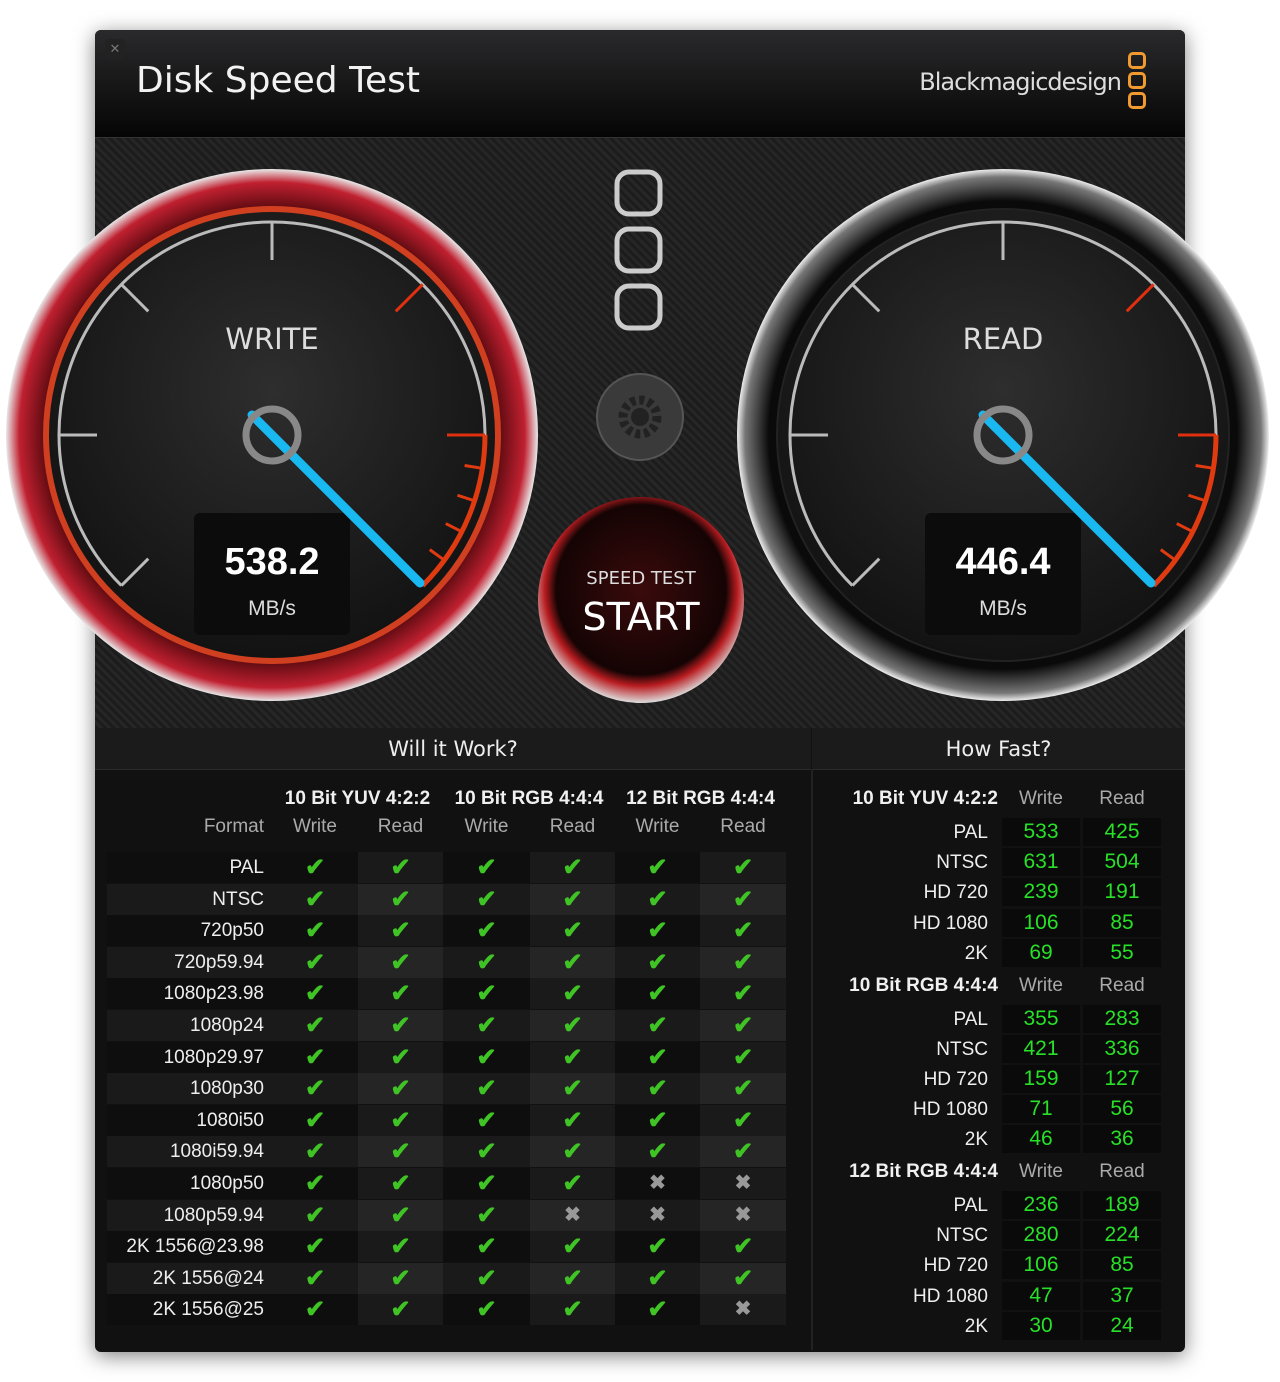  What do you see at coordinates (227, 1025) in the screenshot?
I see `format-label: 1080p24` at bounding box center [227, 1025].